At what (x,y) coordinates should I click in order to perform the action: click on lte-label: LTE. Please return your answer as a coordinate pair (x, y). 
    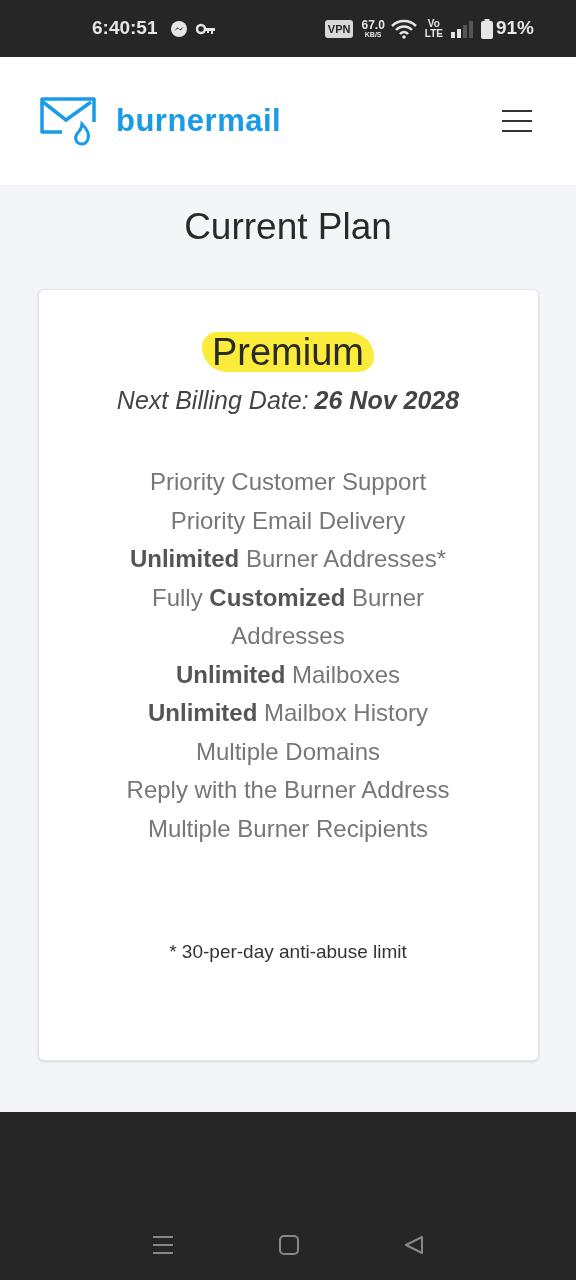
    Looking at the image, I should click on (433, 33).